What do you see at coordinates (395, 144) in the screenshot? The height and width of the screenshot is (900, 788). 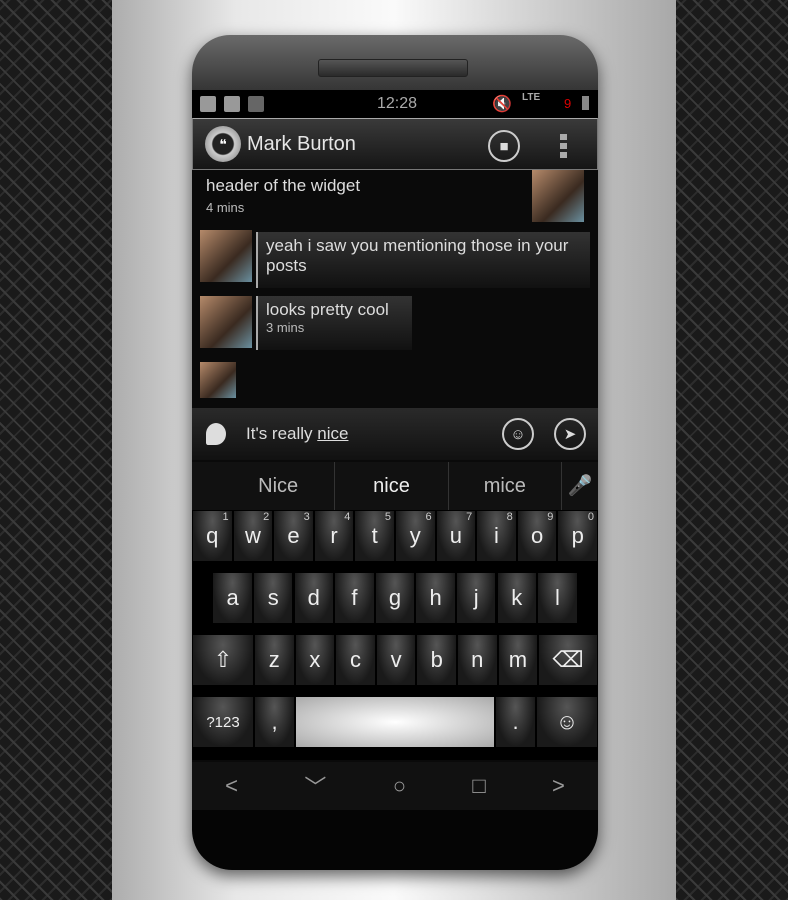 I see `app-bar: ❝ Mark Burton ■` at bounding box center [395, 144].